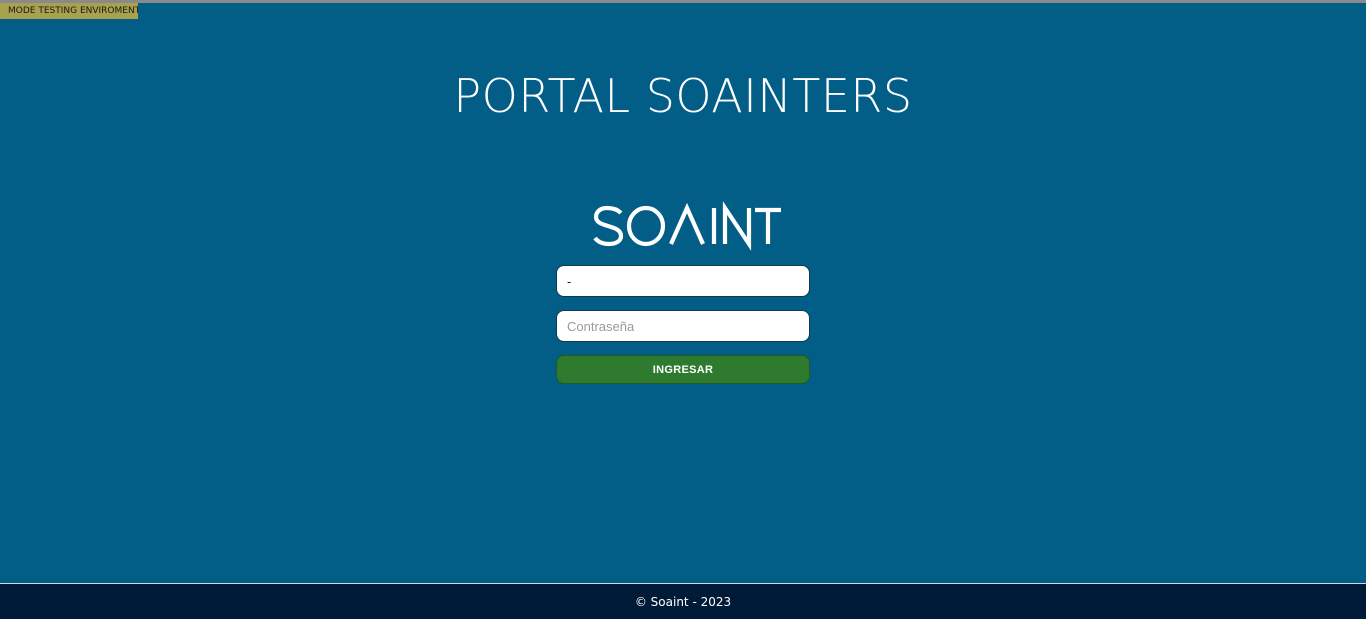 The image size is (1366, 619). I want to click on page-title: PORTAL SOAINTERS, so click(683, 96).